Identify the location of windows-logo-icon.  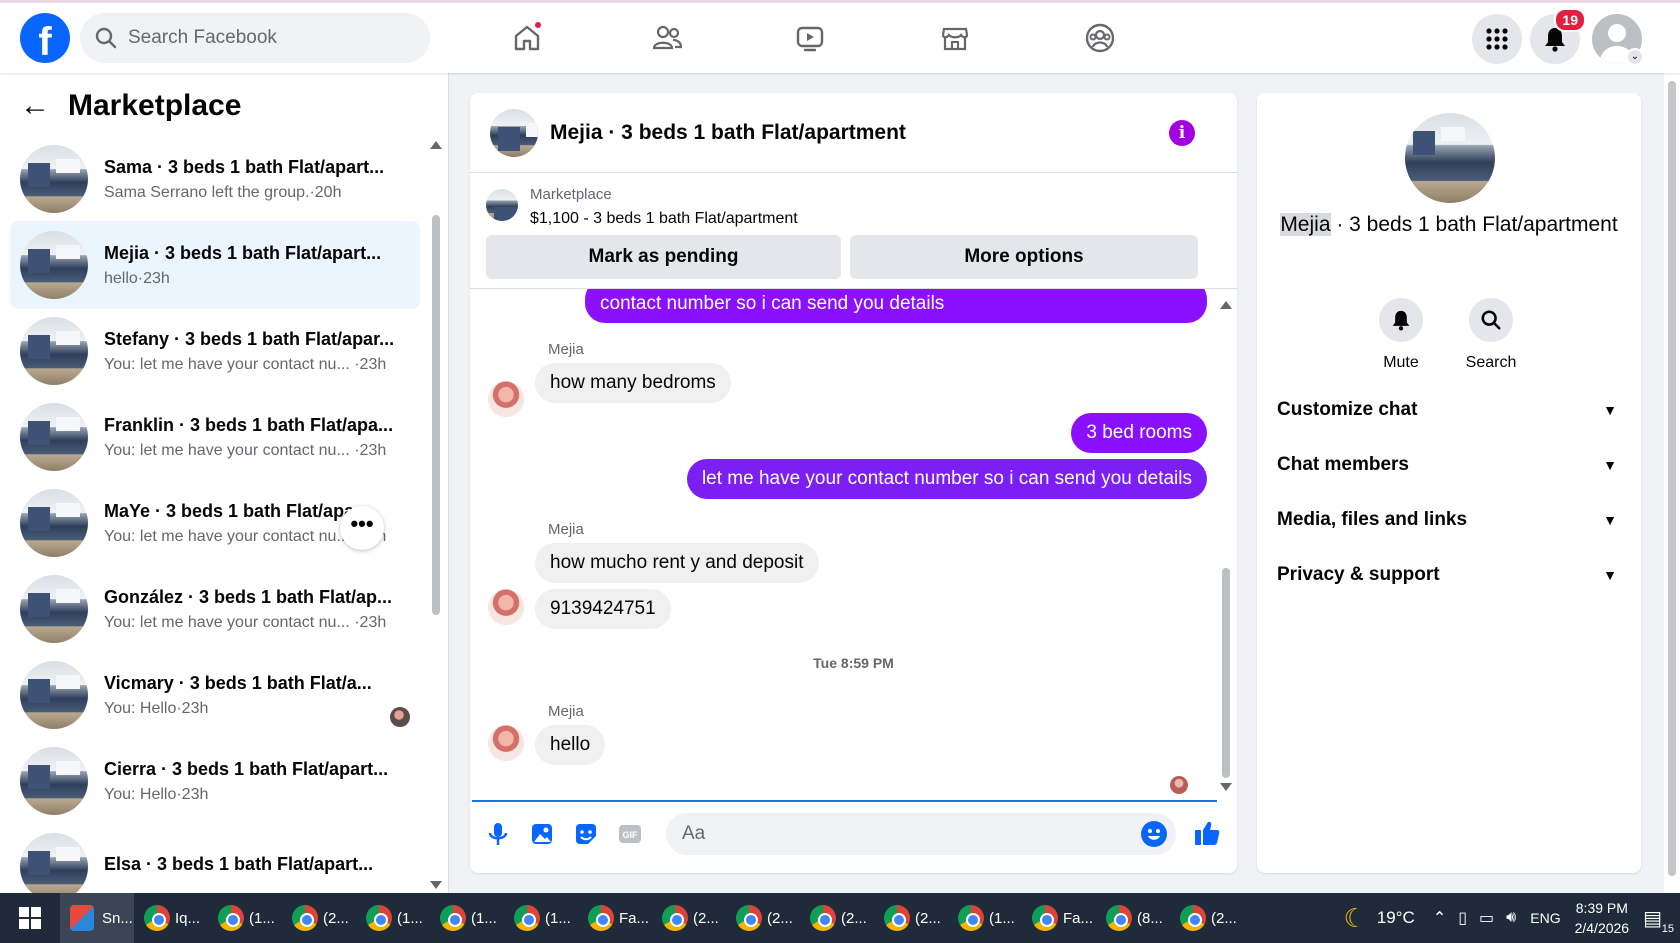
(30, 918).